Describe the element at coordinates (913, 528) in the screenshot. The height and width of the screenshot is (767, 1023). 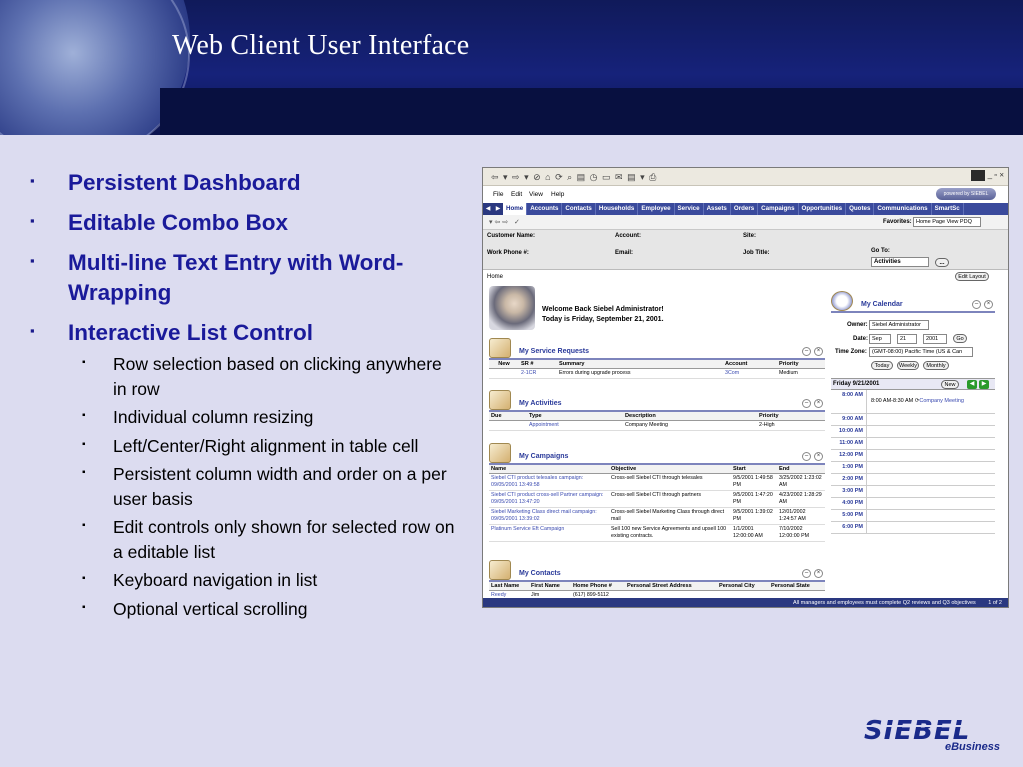
I see `calendar-slot: 6:00 PM` at that location.